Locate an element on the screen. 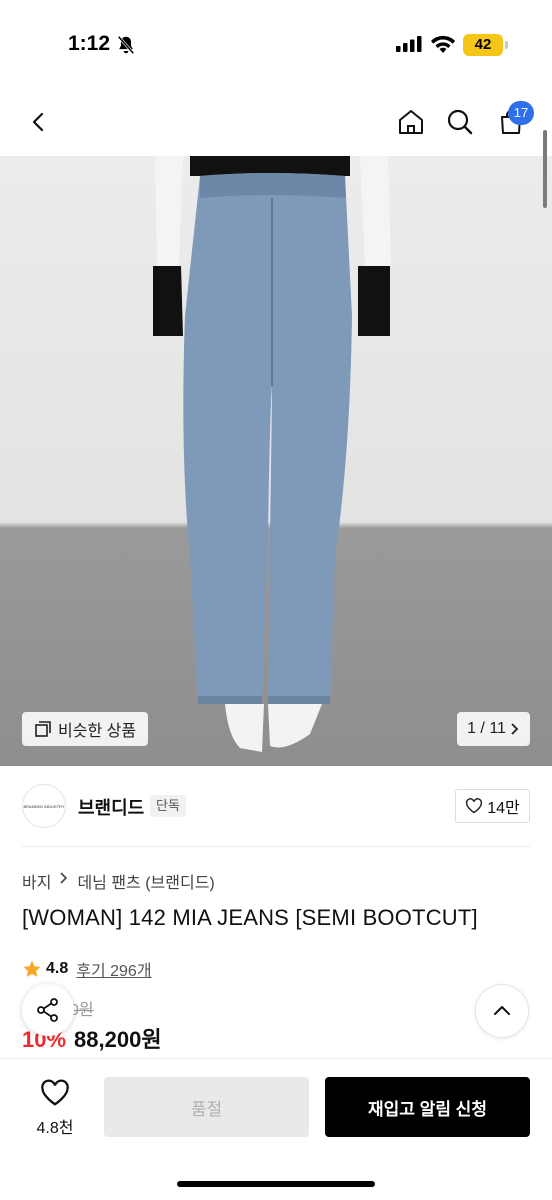 Image resolution: width=552 pixels, height=1200 pixels. battery-tip is located at coordinates (506, 45).